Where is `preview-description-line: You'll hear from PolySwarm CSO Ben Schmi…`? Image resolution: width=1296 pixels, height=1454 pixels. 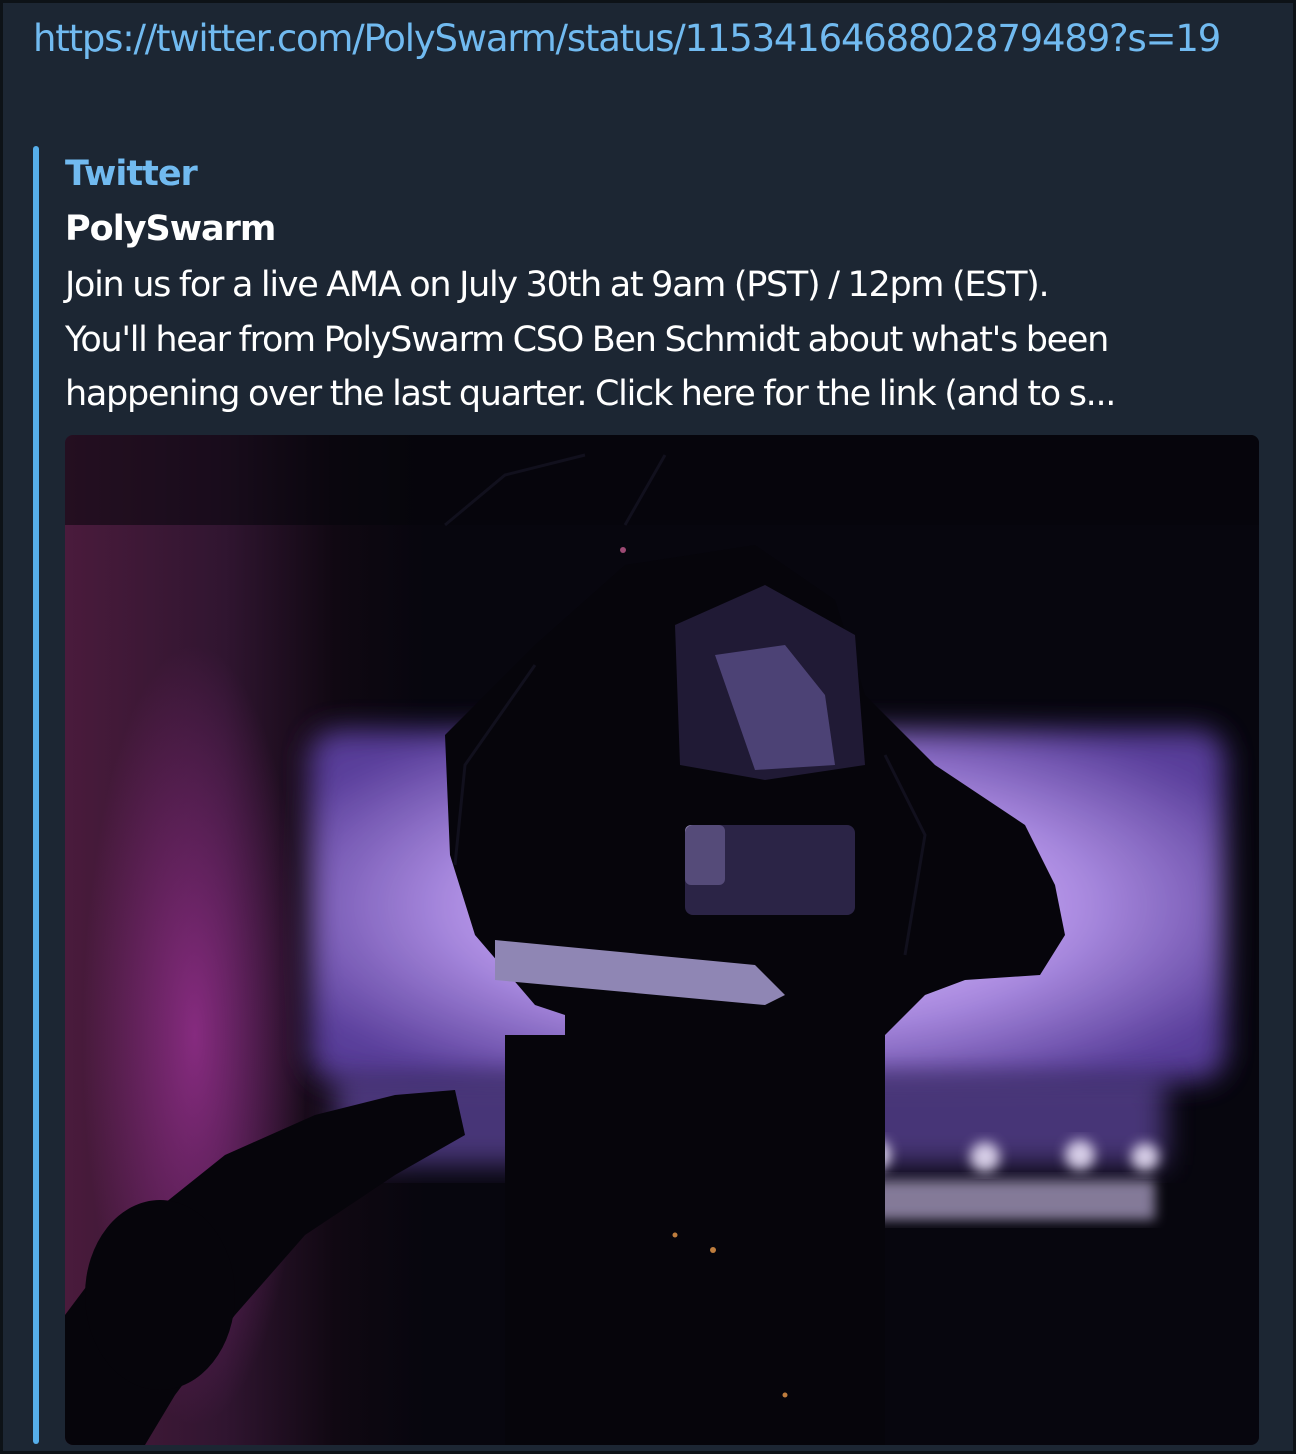
preview-description-line: You'll hear from PolySwarm CSO Ben Schmi… is located at coordinates (587, 339).